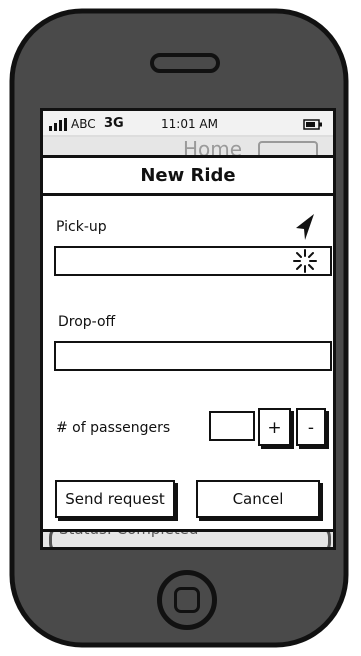 This screenshot has width=361, height=656. I want to click on passengers-plus-button: +, so click(274, 427).